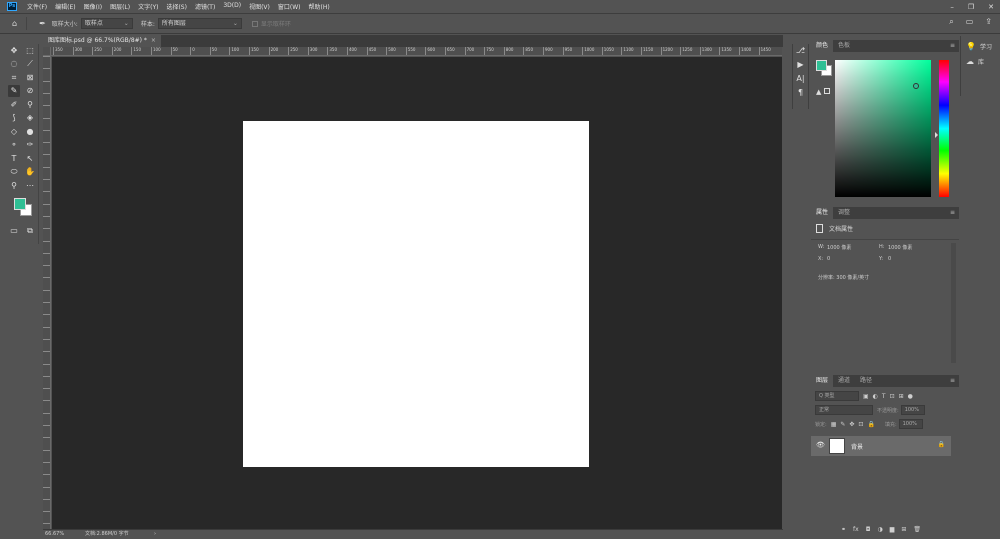 The width and height of the screenshot is (1000, 539). I want to click on home-icon: ⌂, so click(14, 23).